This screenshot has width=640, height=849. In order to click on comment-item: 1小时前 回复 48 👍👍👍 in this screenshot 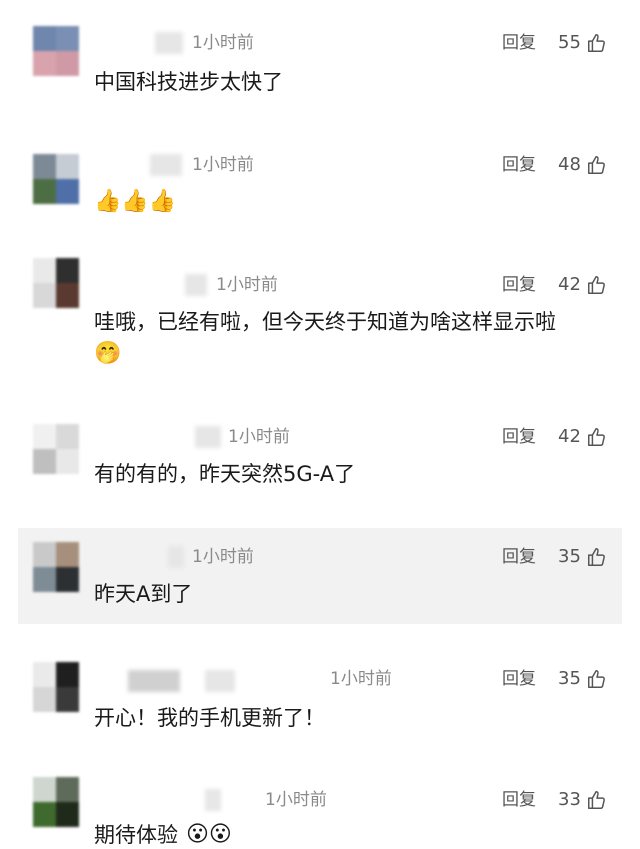, I will do `click(320, 182)`.